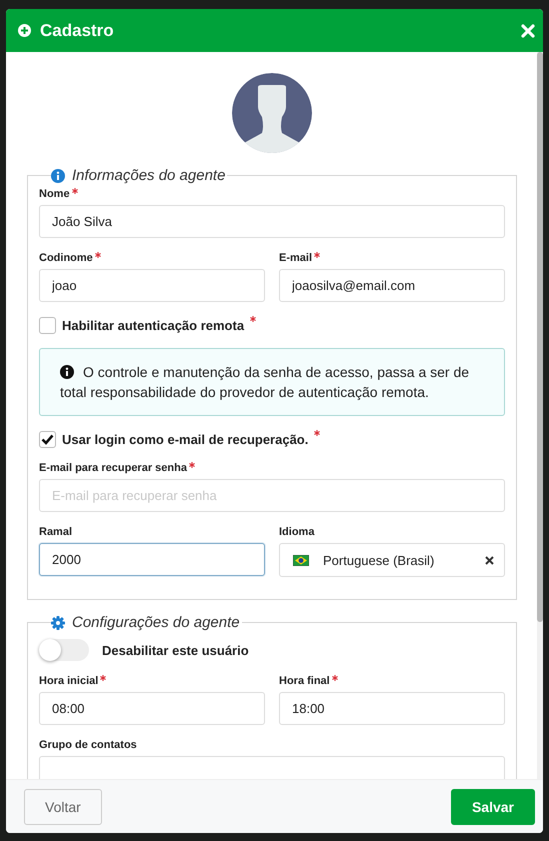 Image resolution: width=549 pixels, height=841 pixels. What do you see at coordinates (265, 382) in the screenshot?
I see `notice-text: O controle e manutenção da senha de acesso, passa a ser de total responsabilidade do provedor de autenticação remota.` at bounding box center [265, 382].